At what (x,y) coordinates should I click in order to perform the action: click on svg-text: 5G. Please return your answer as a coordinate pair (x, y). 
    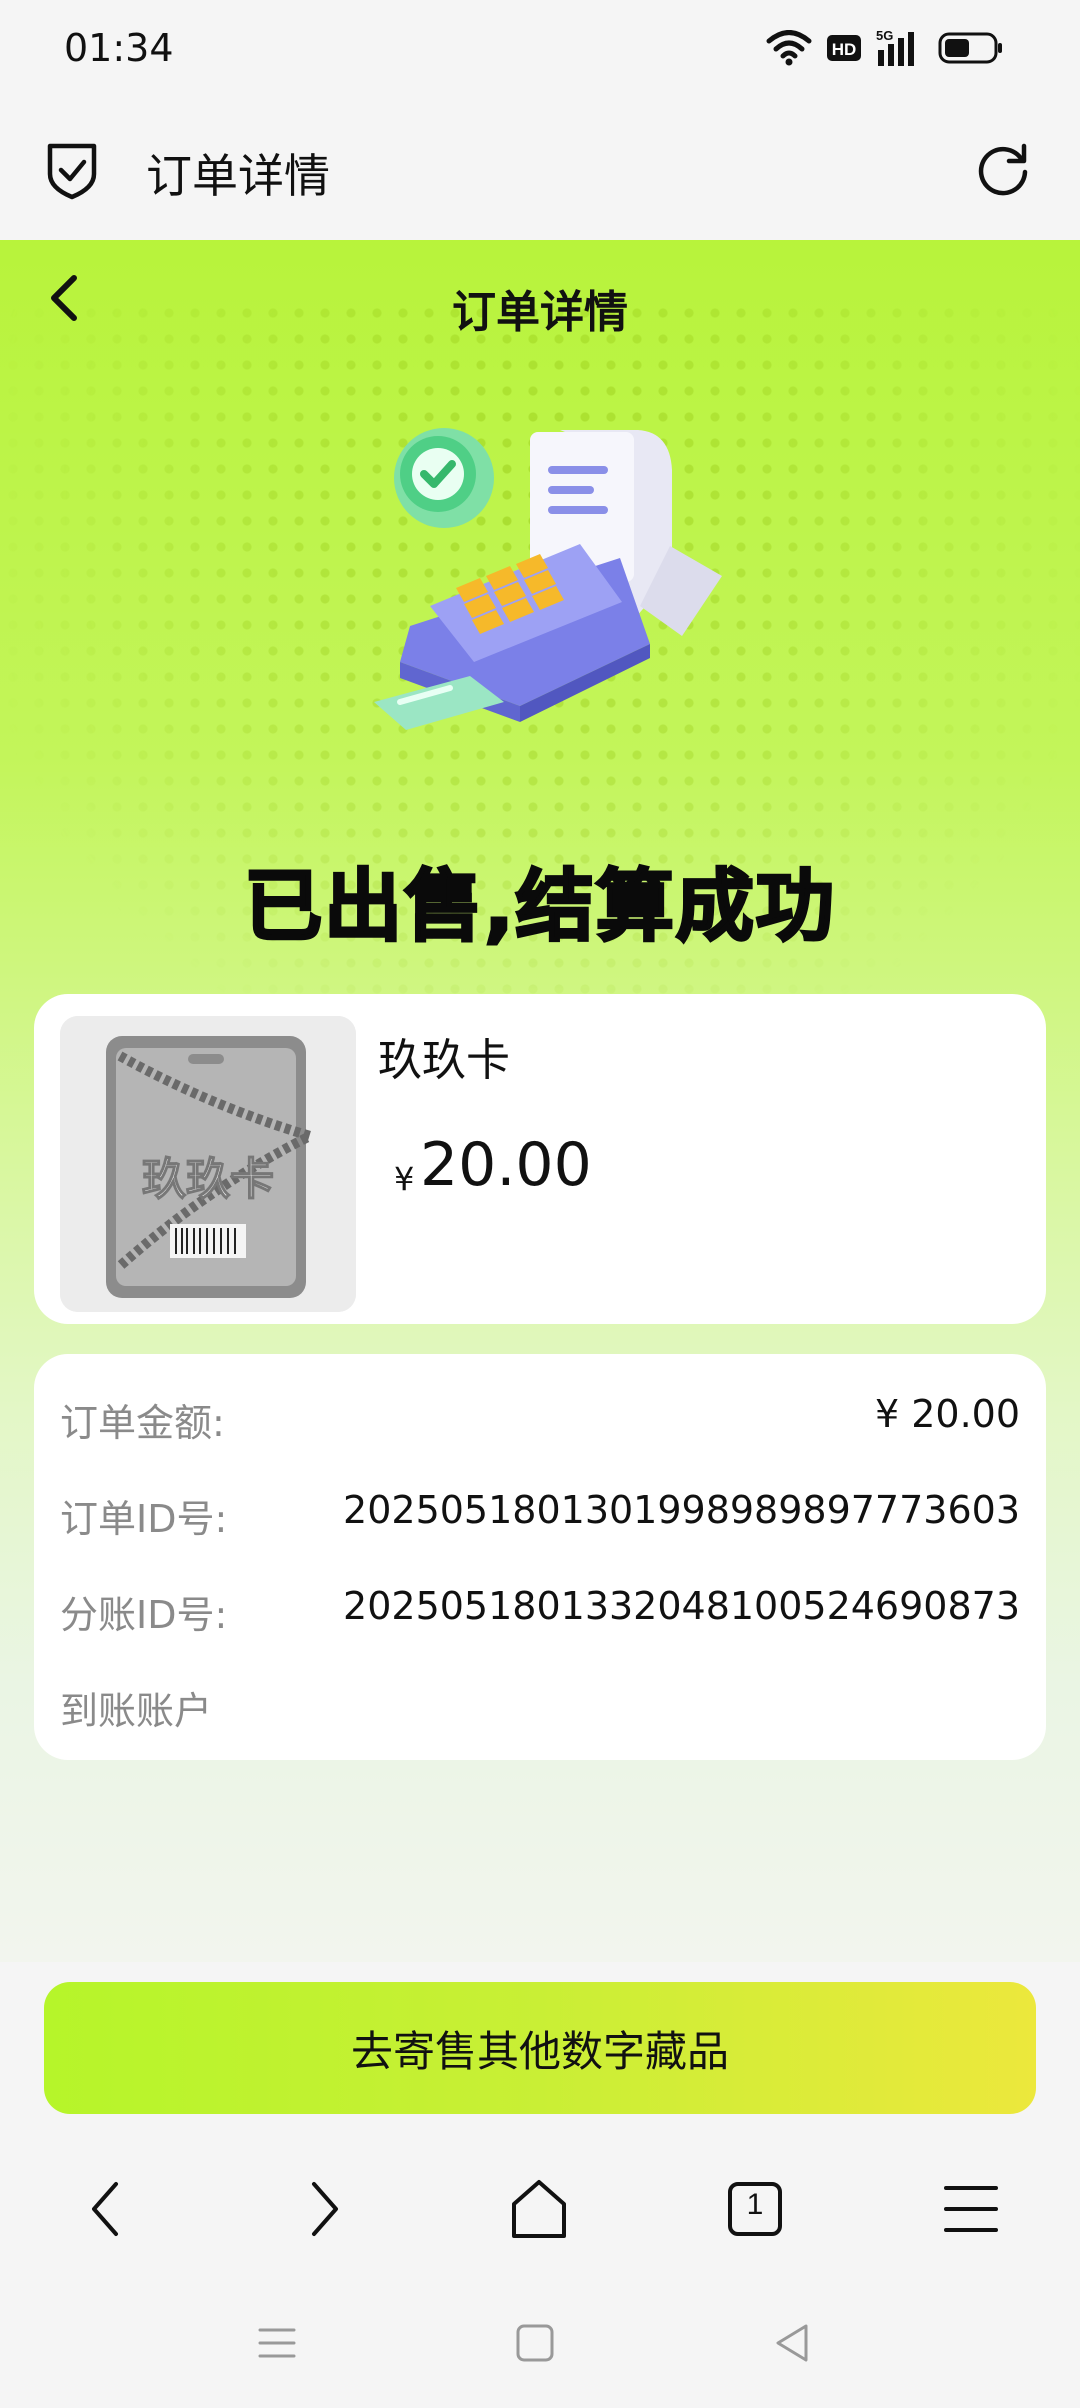
    Looking at the image, I should click on (884, 35).